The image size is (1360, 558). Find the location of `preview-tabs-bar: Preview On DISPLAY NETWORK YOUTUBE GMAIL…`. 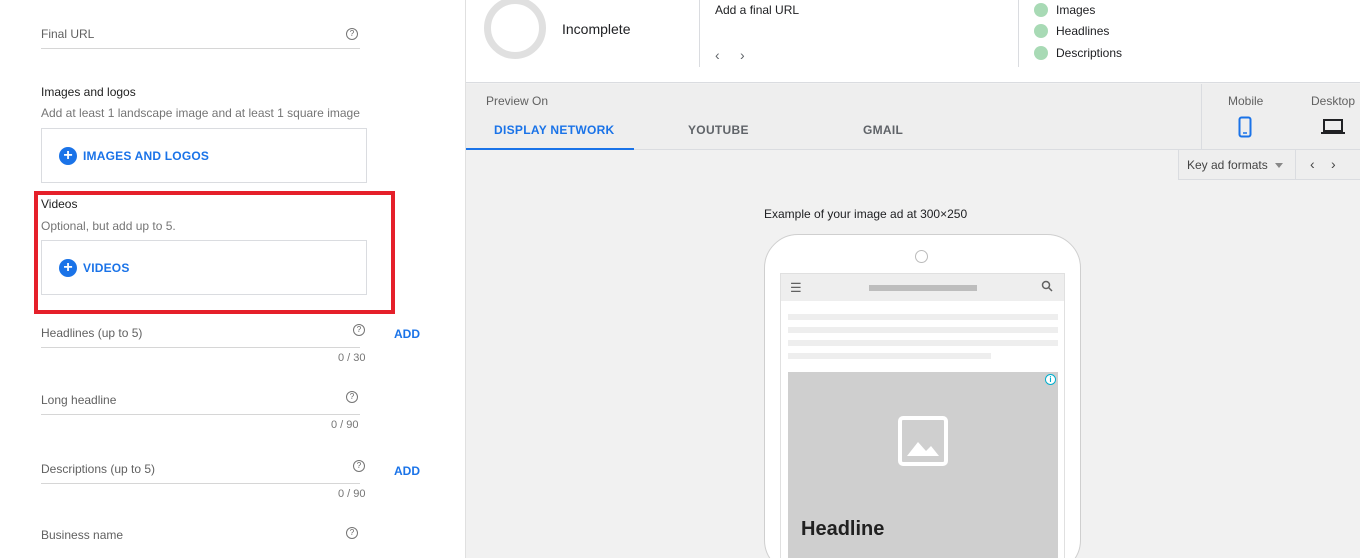

preview-tabs-bar: Preview On DISPLAY NETWORK YOUTUBE GMAIL… is located at coordinates (913, 117).